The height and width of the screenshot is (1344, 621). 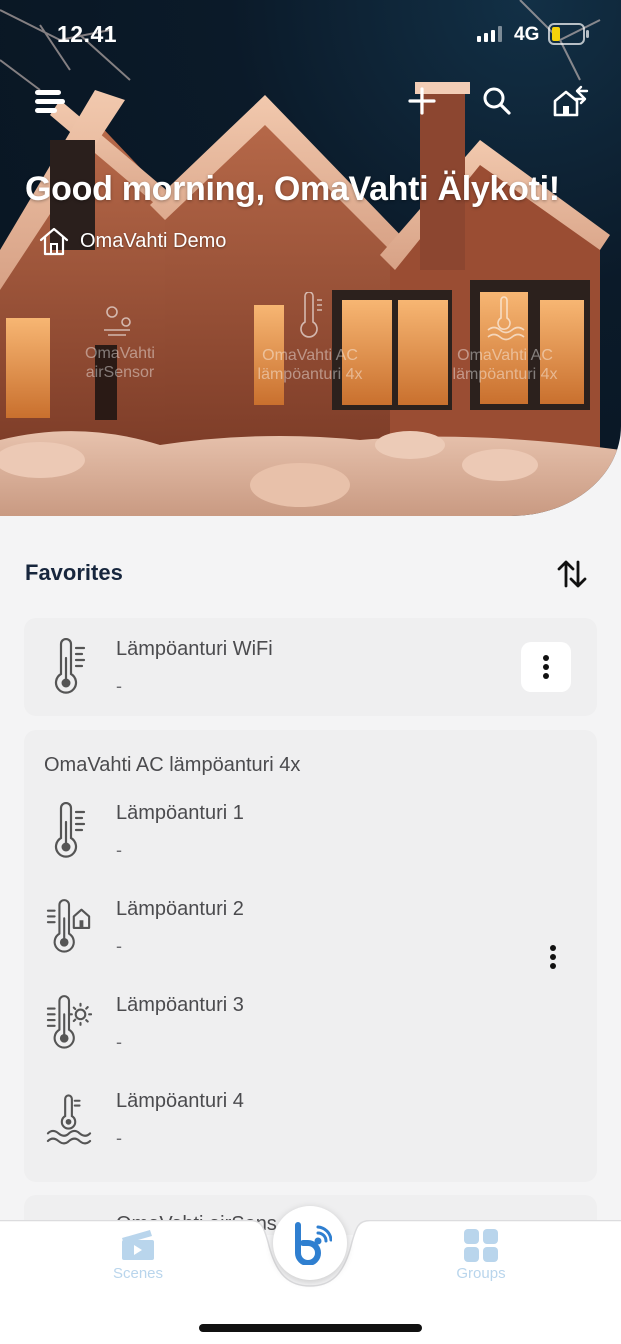 What do you see at coordinates (120, 363) in the screenshot?
I see `overlay-sensor-label: OmaVahti airSensor` at bounding box center [120, 363].